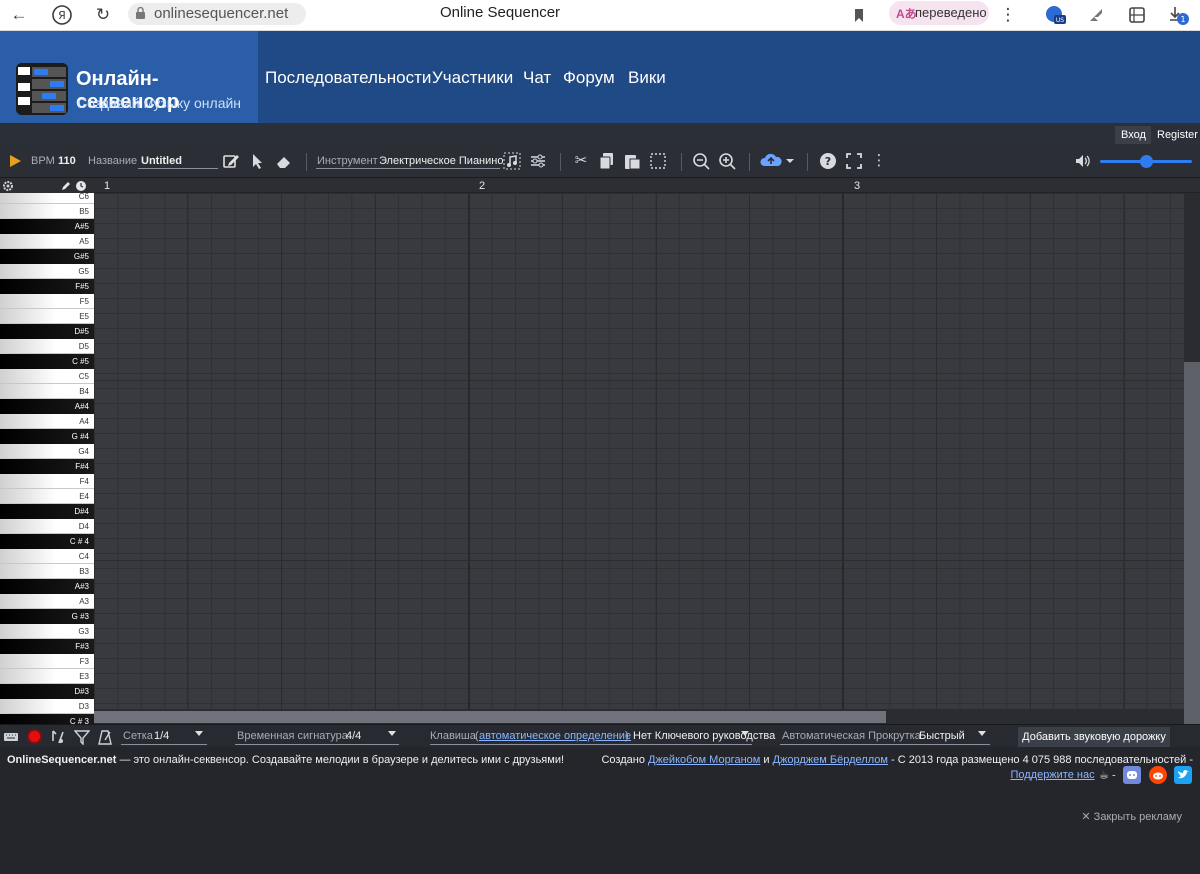 The image size is (1200, 874). I want to click on piano-key: F4, so click(47, 481).